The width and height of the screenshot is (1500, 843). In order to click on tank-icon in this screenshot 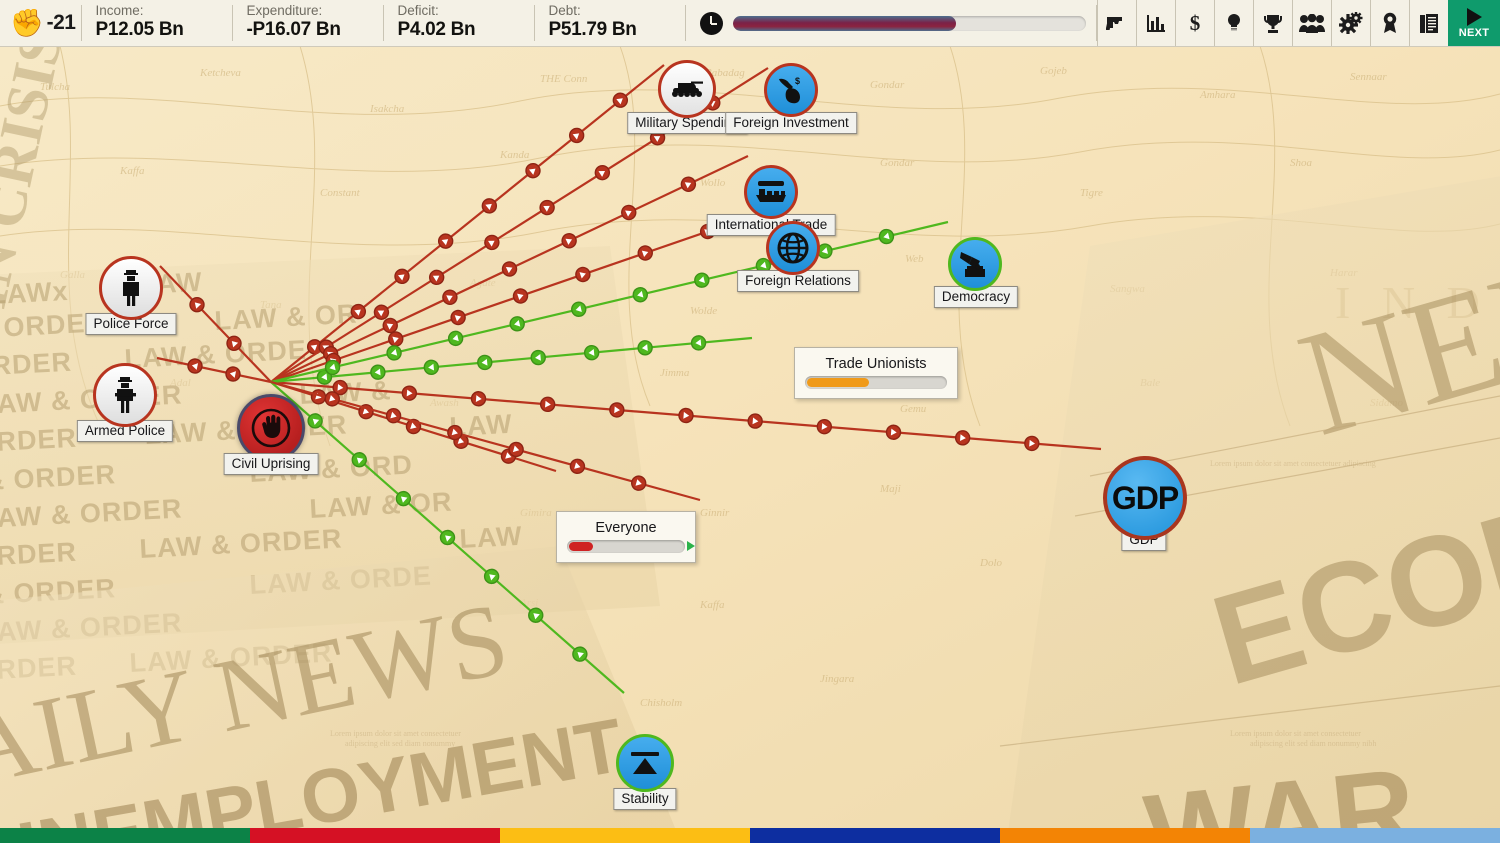, I will do `click(687, 89)`.